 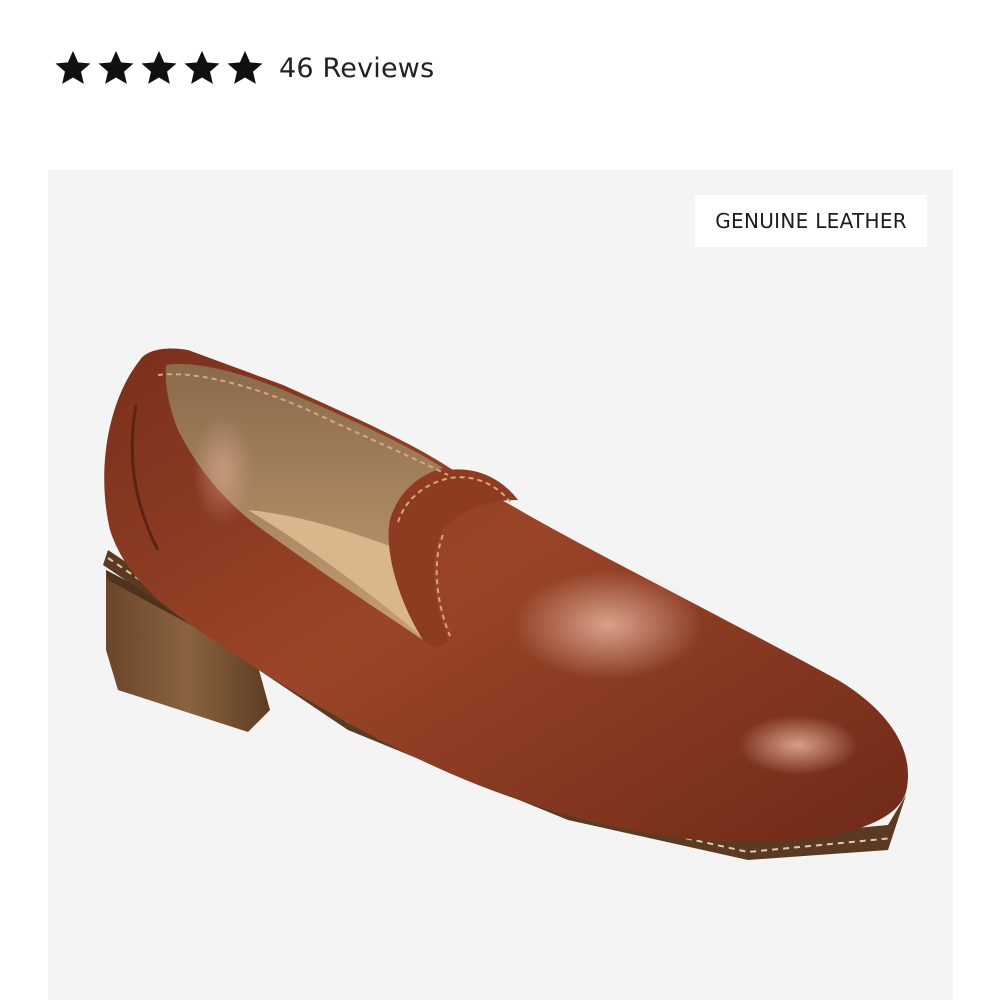 I want to click on rating-summary: 46 Reviews, so click(x=243, y=68).